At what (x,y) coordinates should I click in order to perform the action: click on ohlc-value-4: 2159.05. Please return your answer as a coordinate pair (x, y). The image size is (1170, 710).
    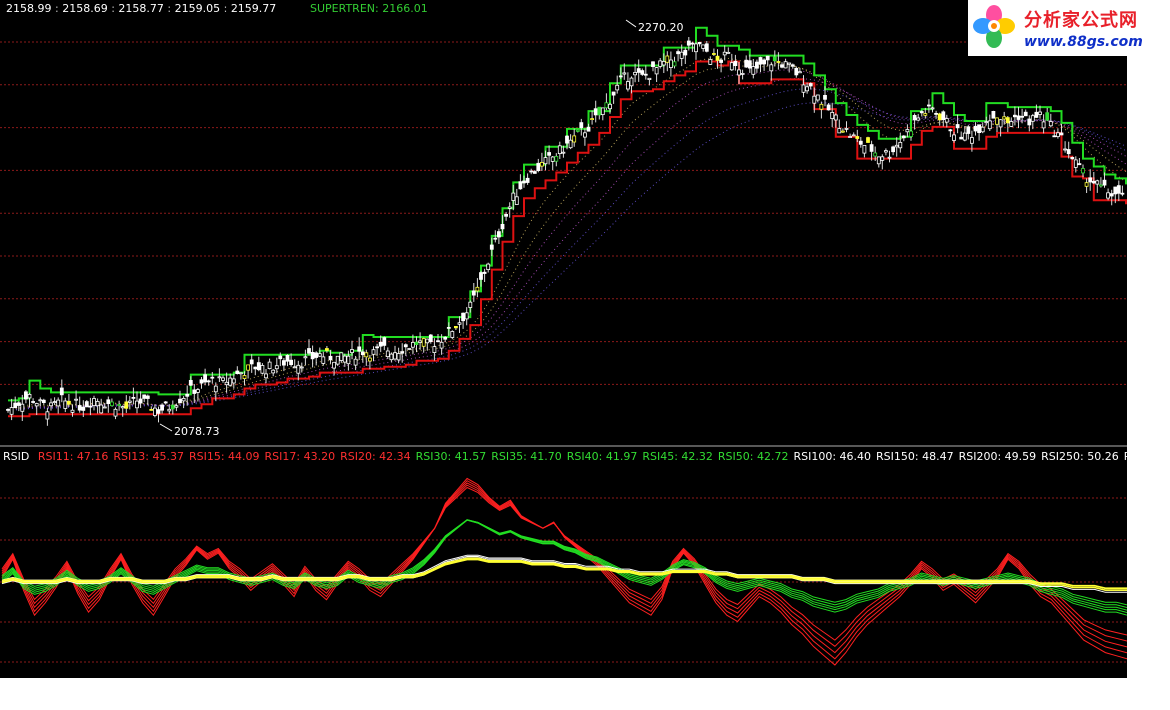
    Looking at the image, I should click on (197, 8).